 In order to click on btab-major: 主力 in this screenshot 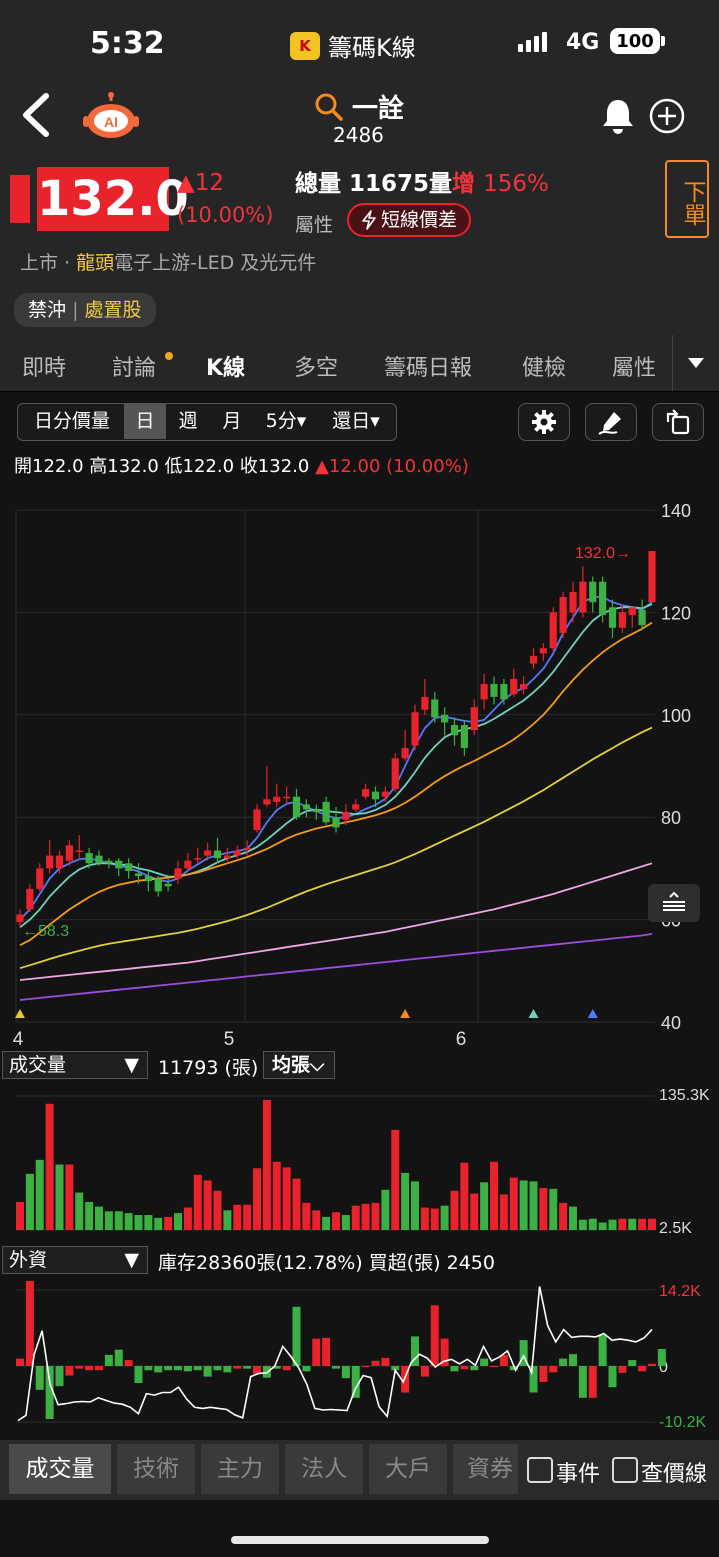, I will do `click(240, 1469)`.